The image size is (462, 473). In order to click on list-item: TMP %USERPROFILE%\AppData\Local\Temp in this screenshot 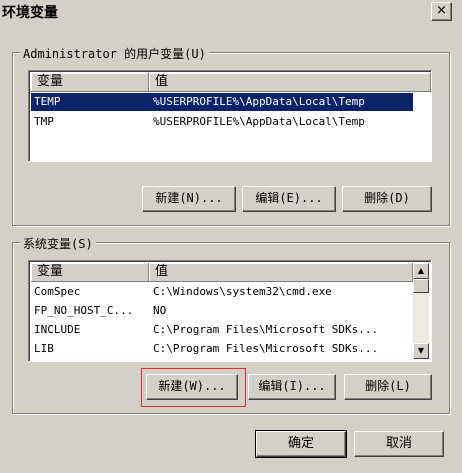, I will do `click(222, 122)`.